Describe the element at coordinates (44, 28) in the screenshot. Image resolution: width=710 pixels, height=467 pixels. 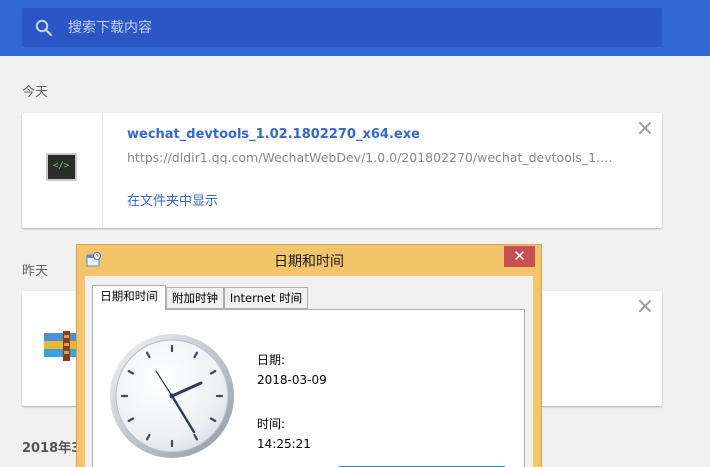
I see `search-icon` at that location.